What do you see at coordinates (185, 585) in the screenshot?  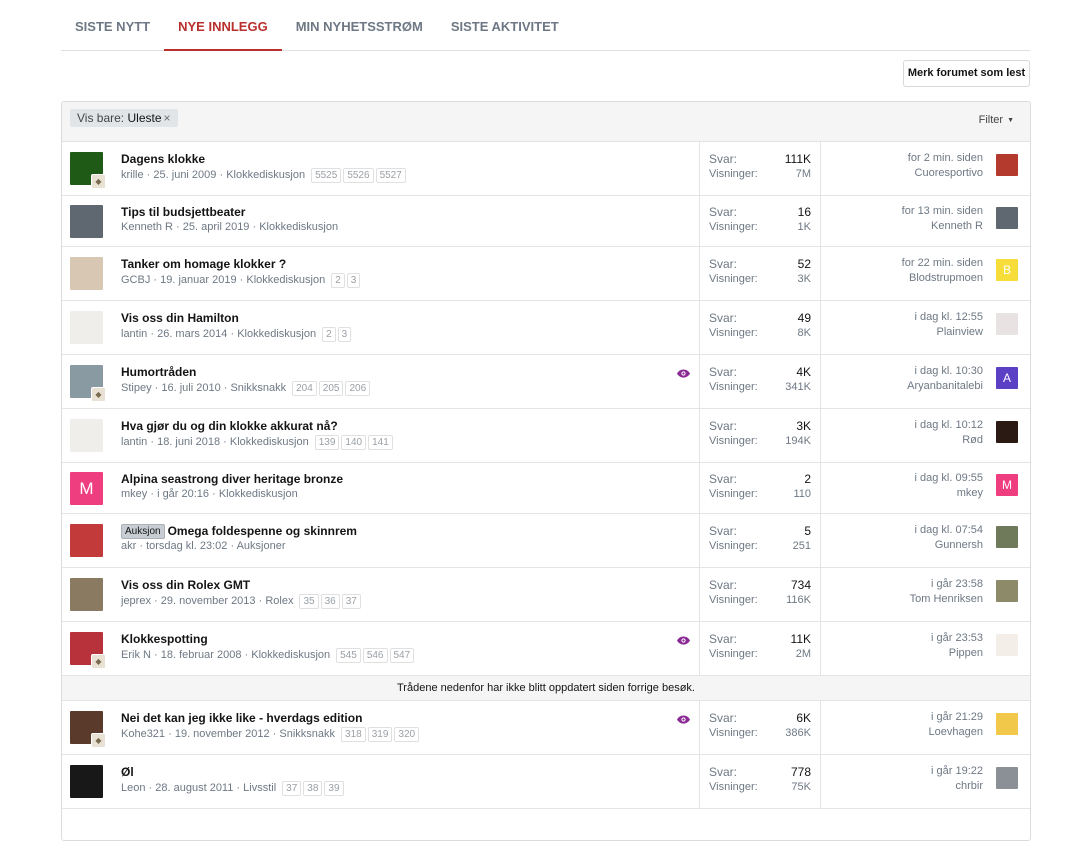 I see `thread-title-link: Vis oss din Rolex GMT` at bounding box center [185, 585].